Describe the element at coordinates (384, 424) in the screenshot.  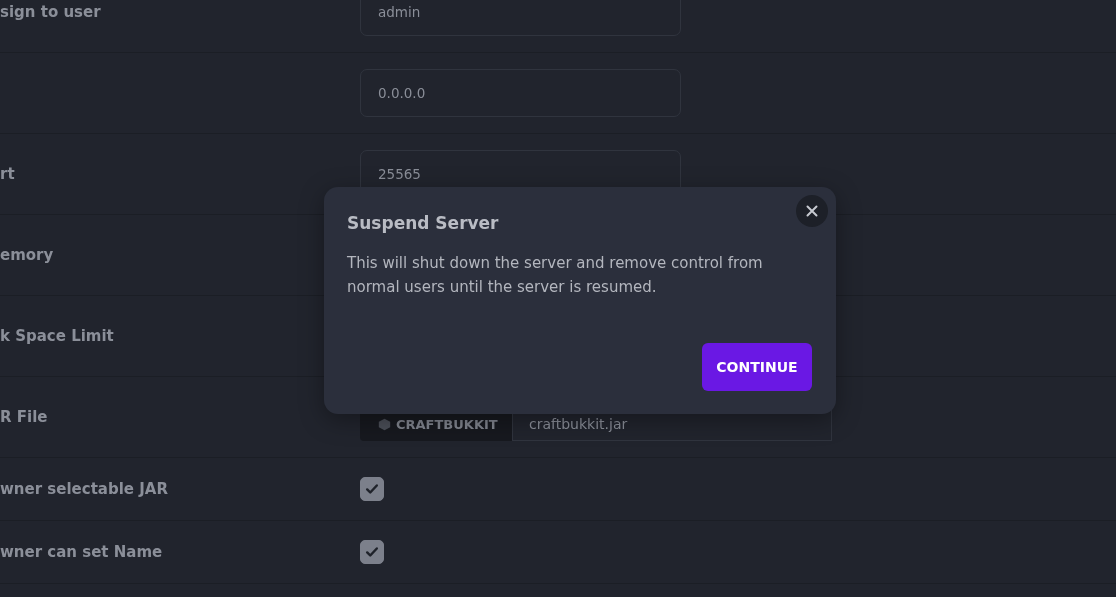
I see `cube-icon` at that location.